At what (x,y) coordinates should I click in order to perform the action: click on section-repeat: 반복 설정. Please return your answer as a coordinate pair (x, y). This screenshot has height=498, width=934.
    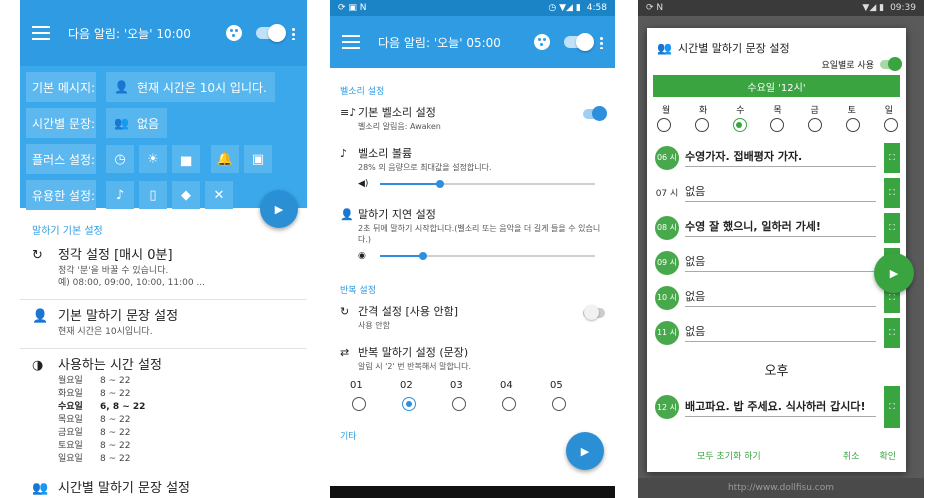
    Looking at the image, I should click on (358, 291).